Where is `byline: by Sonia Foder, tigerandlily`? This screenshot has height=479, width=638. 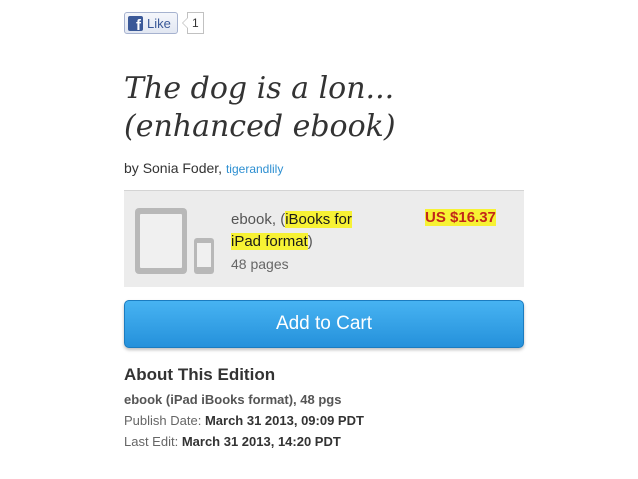
byline: by Sonia Foder, tigerandlily is located at coordinates (203, 168).